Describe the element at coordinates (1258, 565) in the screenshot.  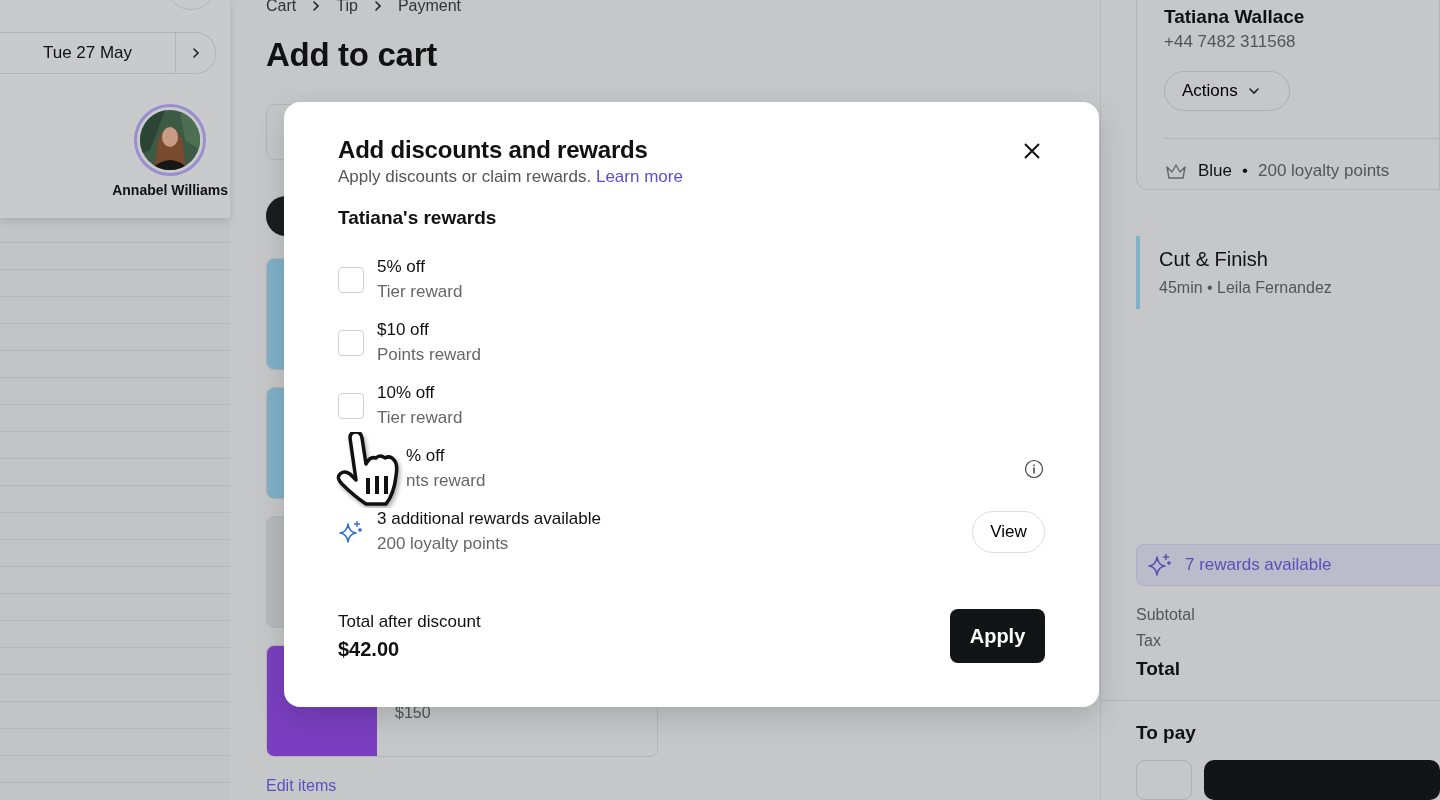
I see `rewards-count: 7 rewards available` at that location.